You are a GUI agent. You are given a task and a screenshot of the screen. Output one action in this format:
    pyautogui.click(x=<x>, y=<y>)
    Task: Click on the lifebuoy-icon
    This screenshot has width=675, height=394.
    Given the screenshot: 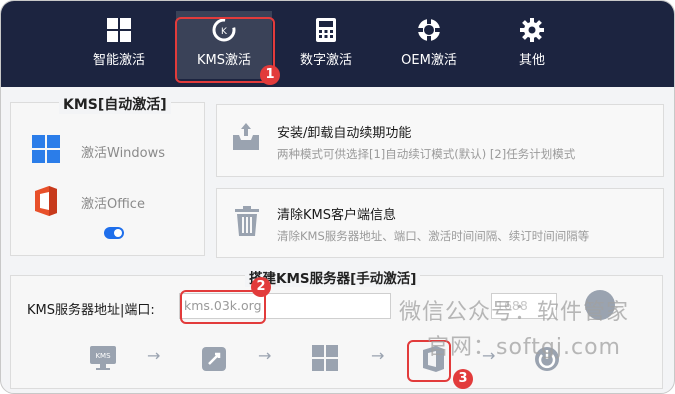 What is the action you would take?
    pyautogui.click(x=429, y=30)
    